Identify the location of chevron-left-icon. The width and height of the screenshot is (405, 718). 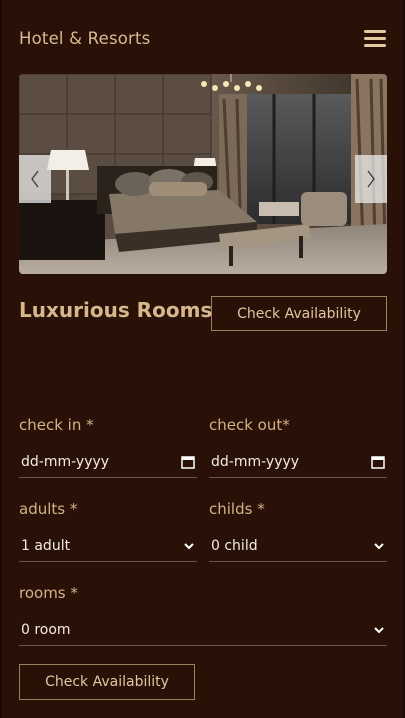
(35, 179).